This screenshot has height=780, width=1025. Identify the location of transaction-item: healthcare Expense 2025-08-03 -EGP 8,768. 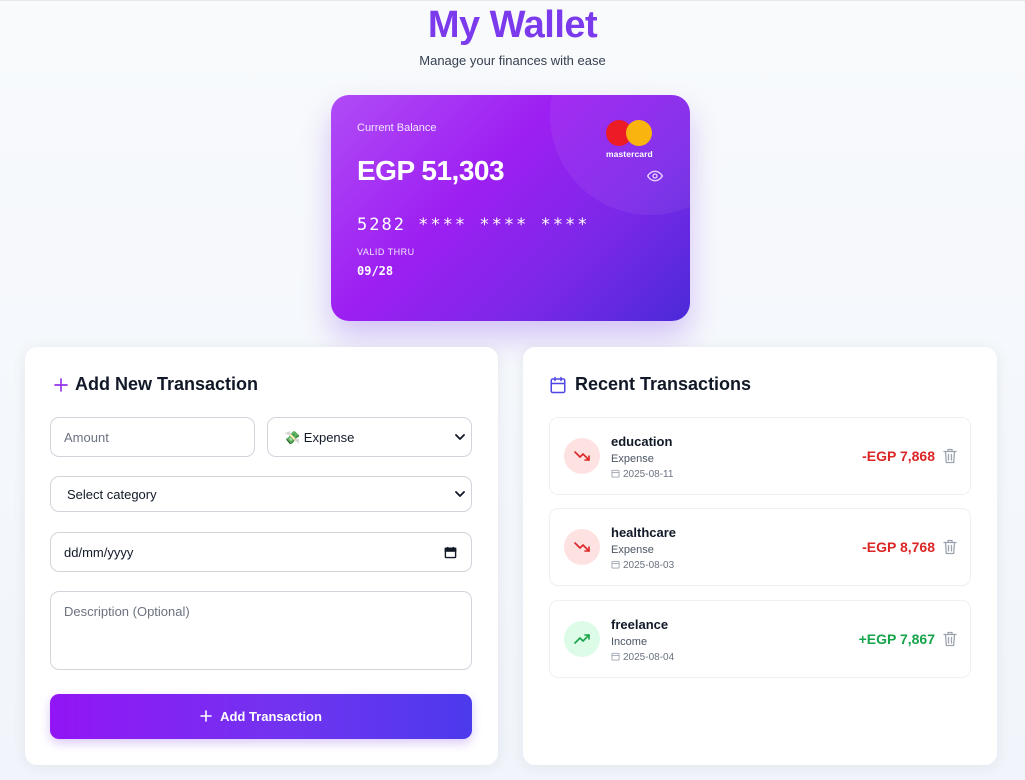
(760, 547).